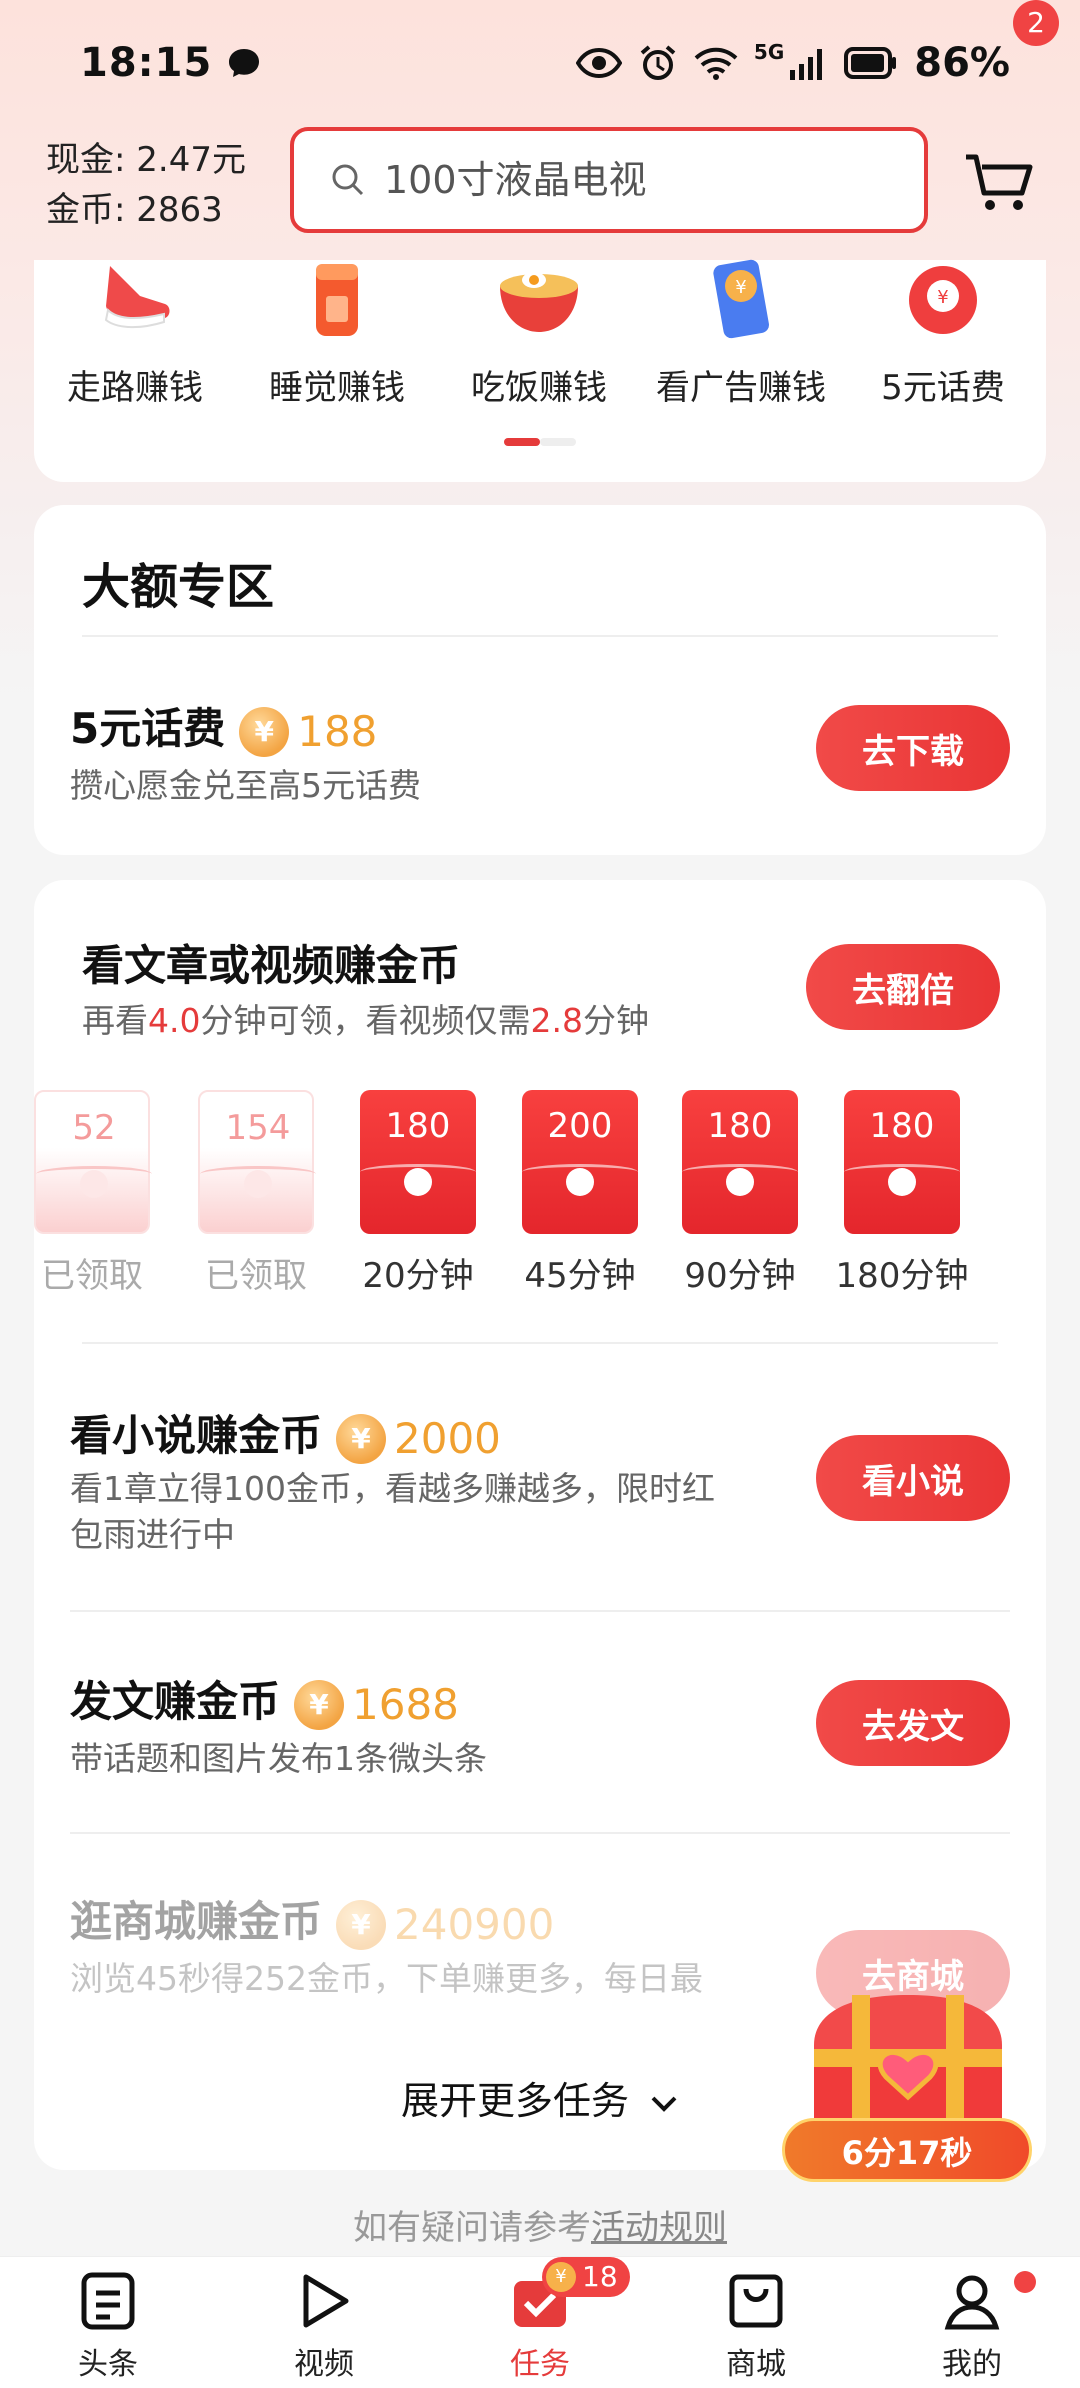  I want to click on article-task-desc: 再看4.0分钟可领，看视频仅需2.8分钟, so click(365, 1021).